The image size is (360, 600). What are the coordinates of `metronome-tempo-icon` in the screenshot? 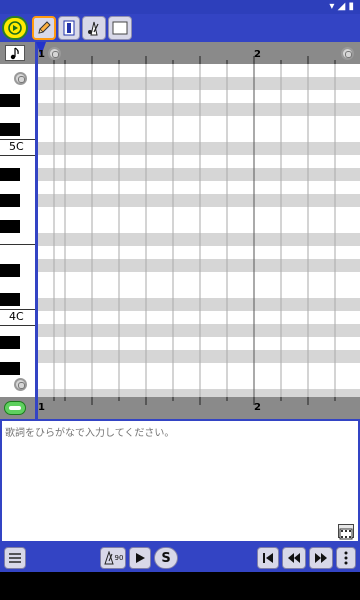 It's located at (108, 558).